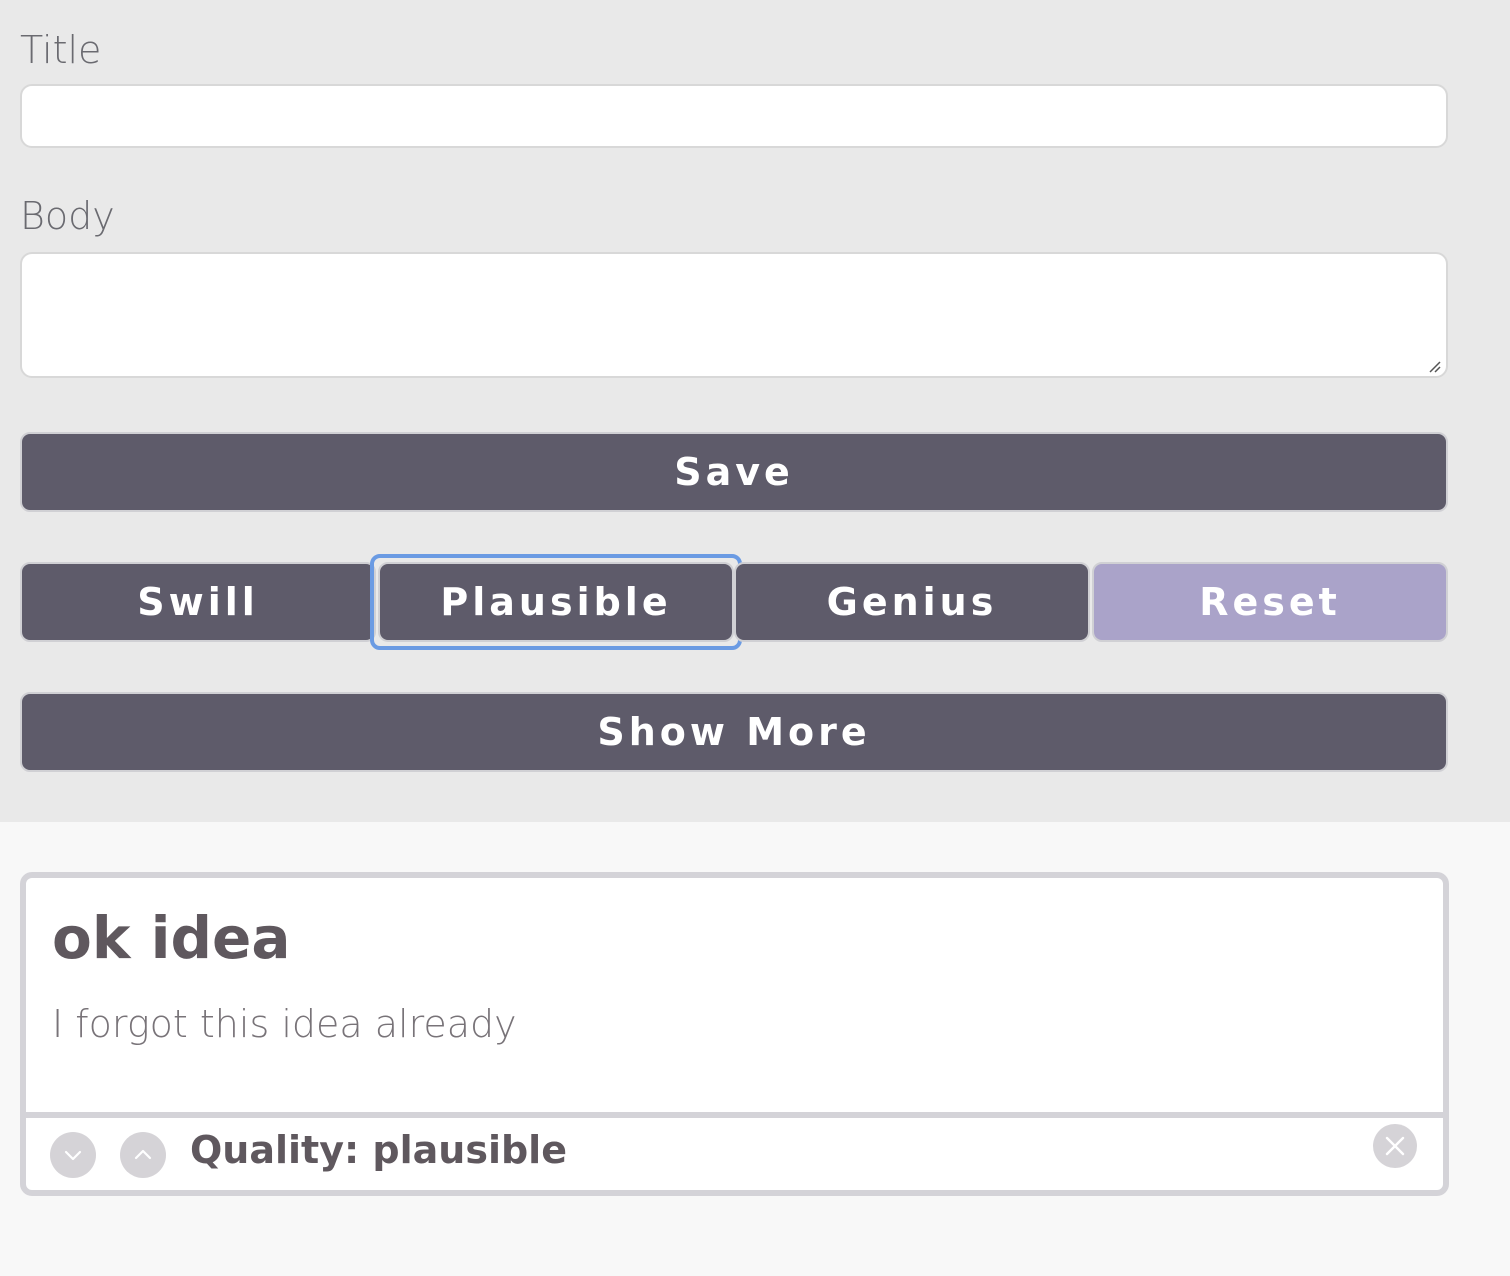 The width and height of the screenshot is (1510, 1276). Describe the element at coordinates (912, 602) in the screenshot. I see `filter-genius-button: Genius` at that location.